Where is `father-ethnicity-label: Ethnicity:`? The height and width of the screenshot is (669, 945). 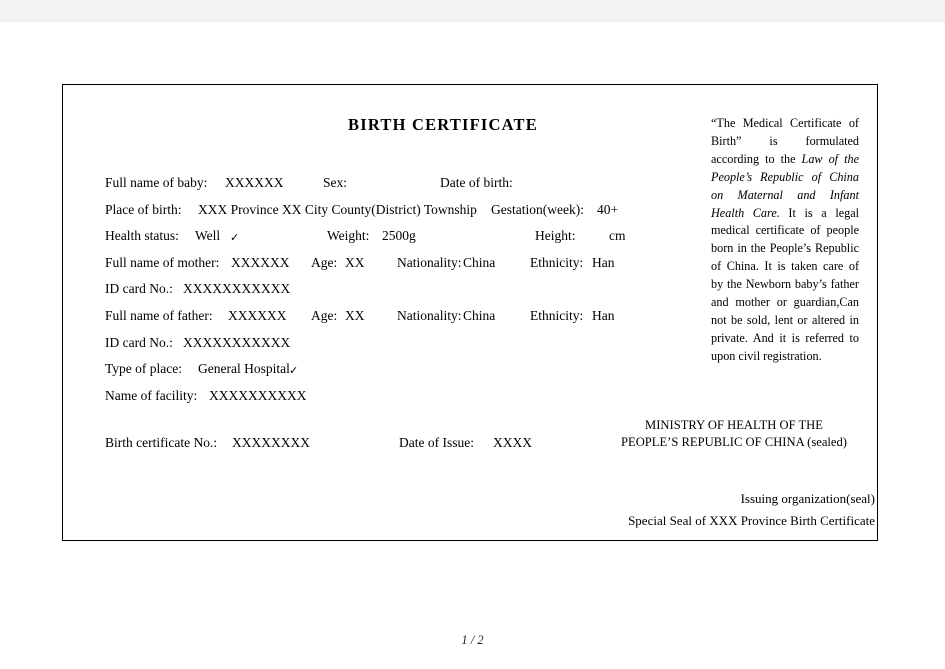 father-ethnicity-label: Ethnicity: is located at coordinates (557, 315).